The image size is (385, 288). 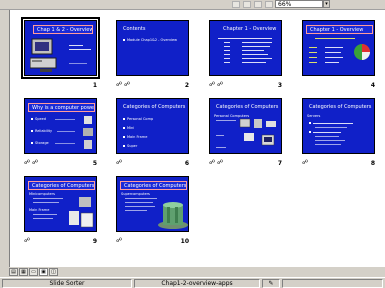 What do you see at coordinates (44, 131) in the screenshot?
I see `slide-body-text: Reliability` at bounding box center [44, 131].